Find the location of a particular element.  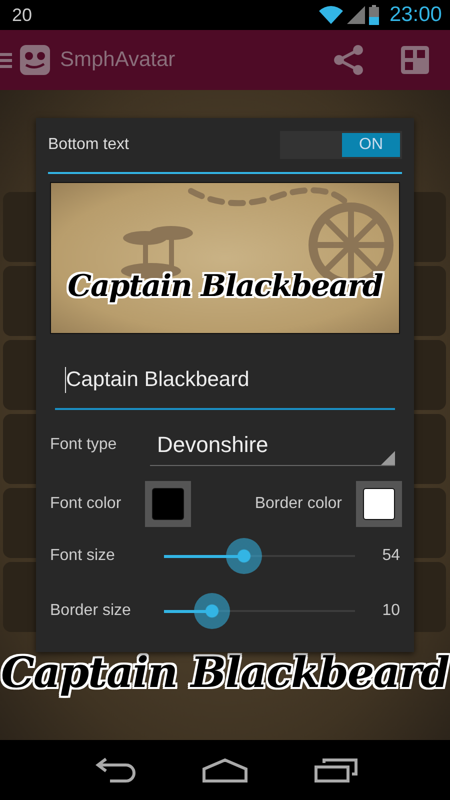

menu-icon is located at coordinates (6, 60).